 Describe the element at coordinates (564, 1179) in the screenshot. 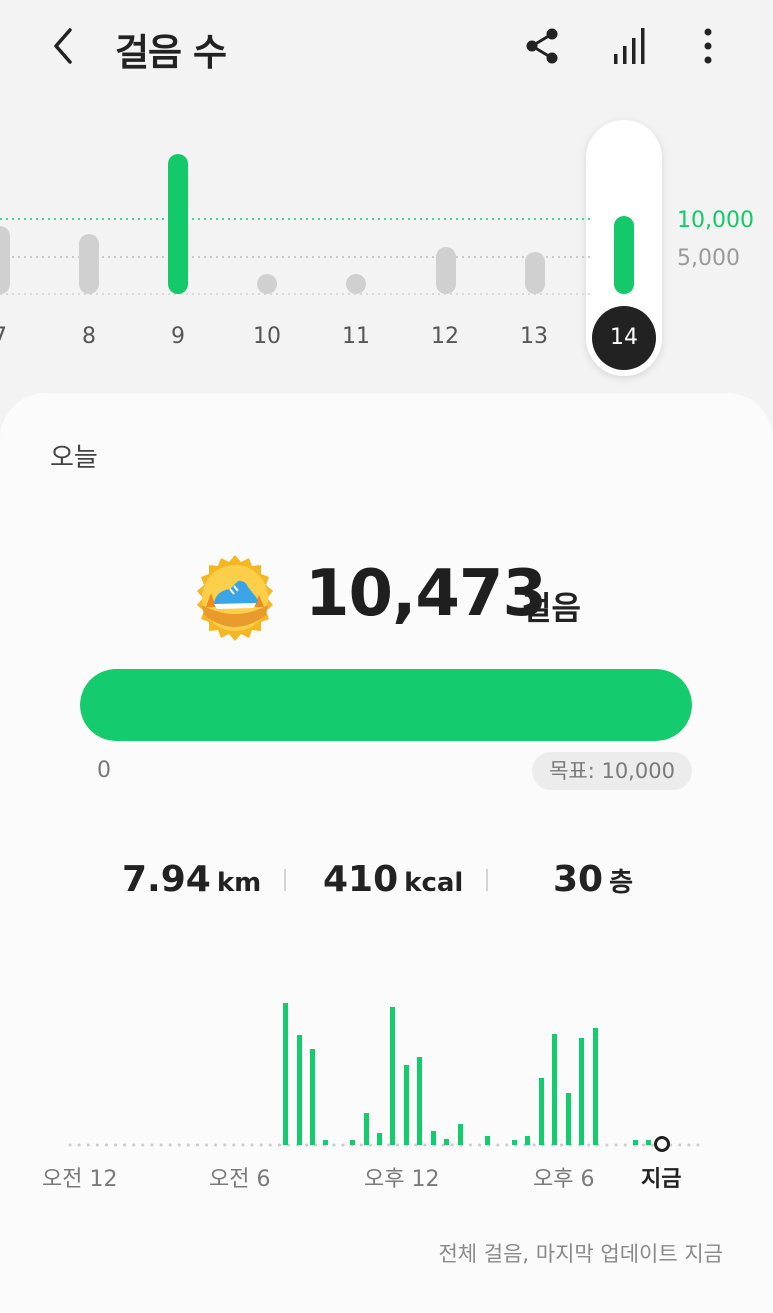

I see `time-label: 오후 6` at that location.